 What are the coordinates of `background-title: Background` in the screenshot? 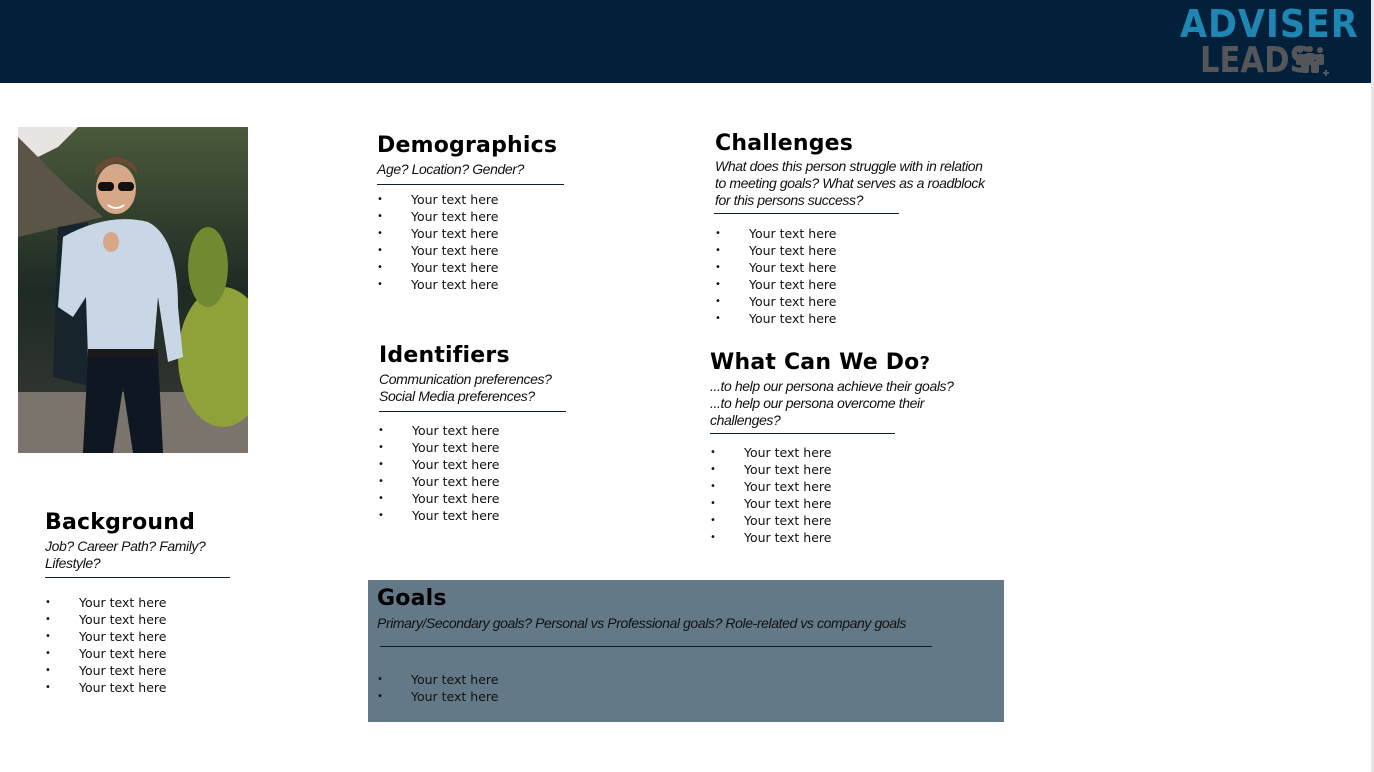 It's located at (120, 522).